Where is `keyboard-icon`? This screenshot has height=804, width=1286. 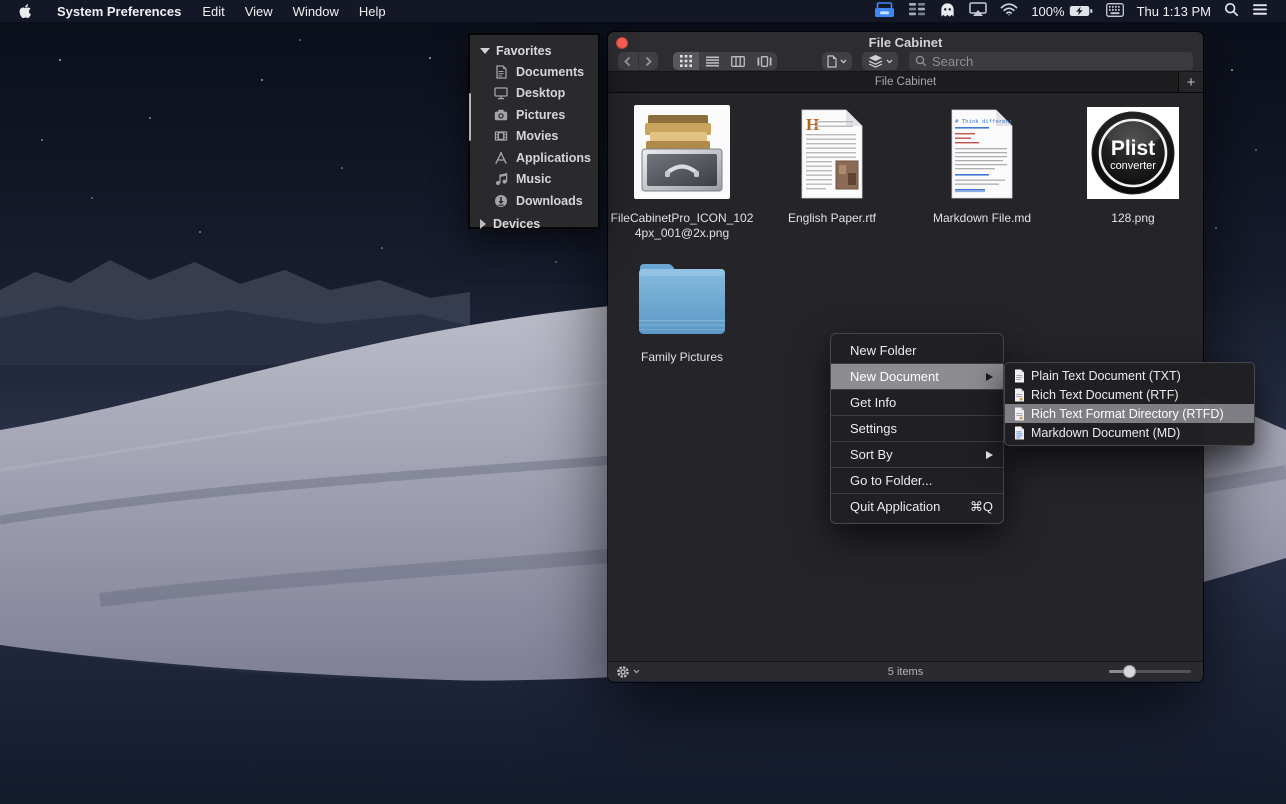 keyboard-icon is located at coordinates (1114, 11).